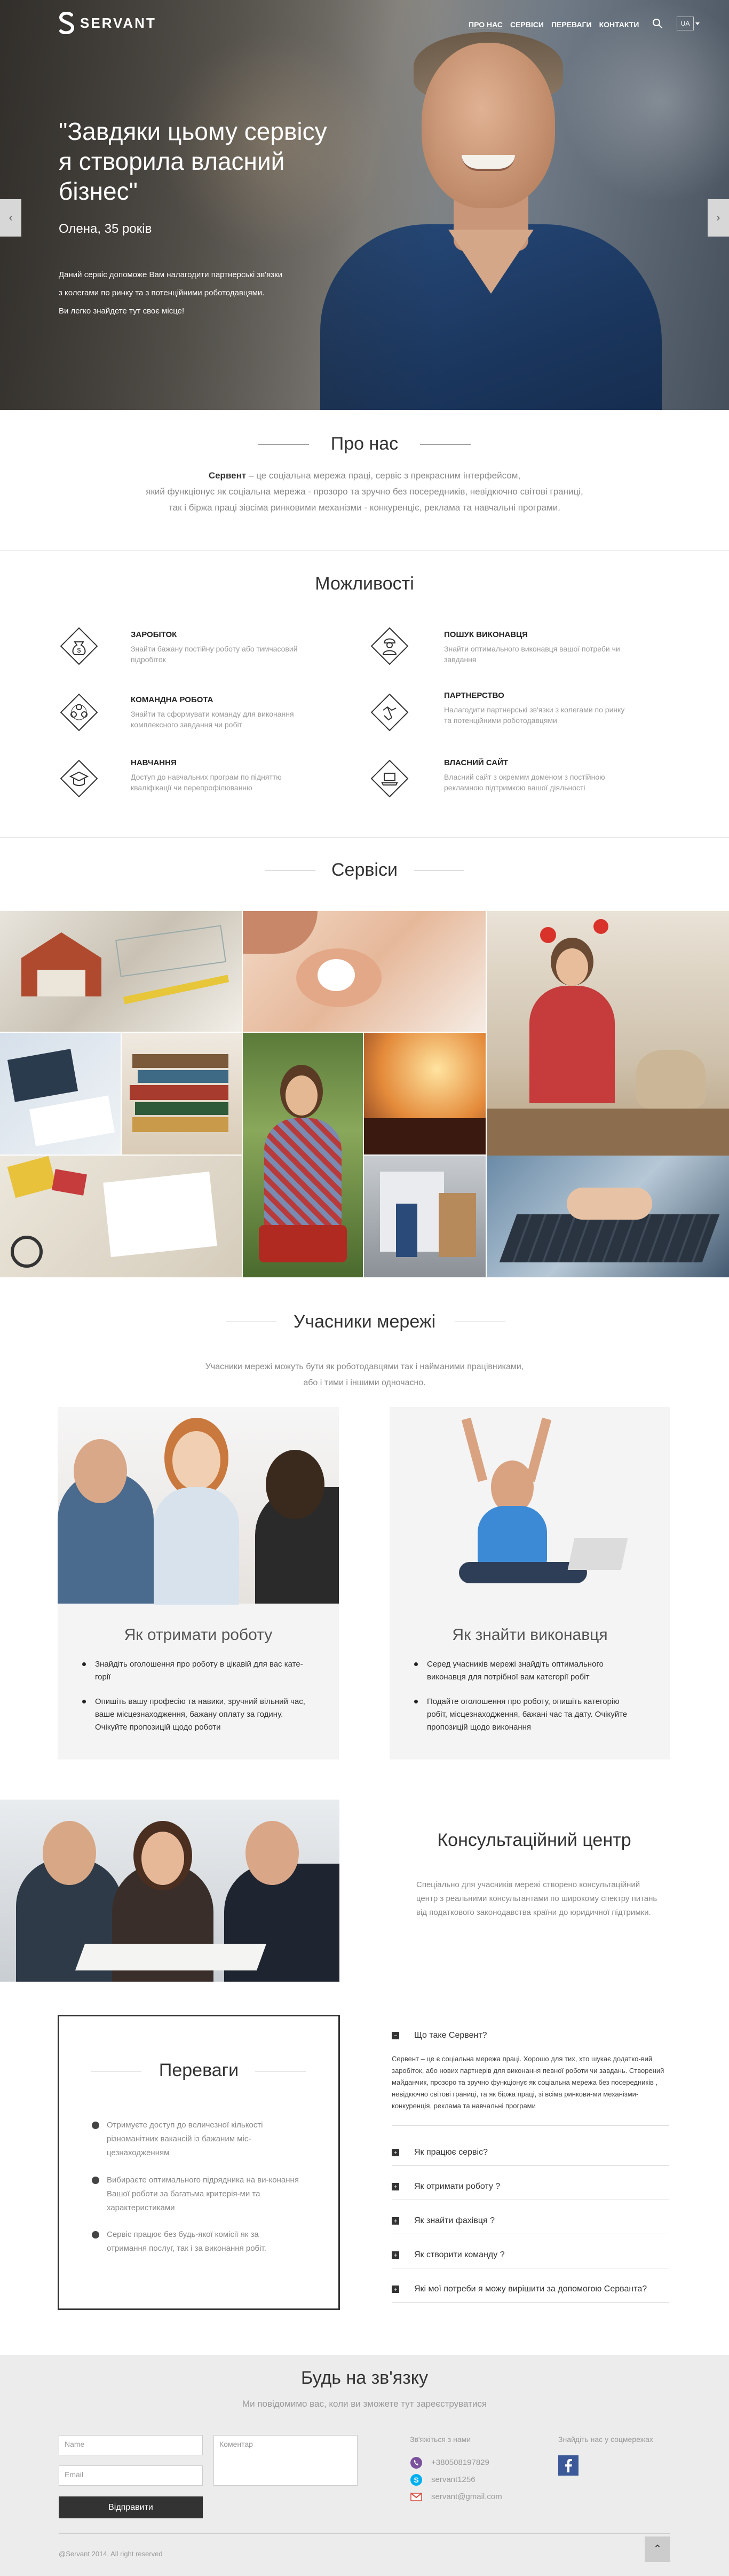 The width and height of the screenshot is (729, 2576). What do you see at coordinates (605, 2439) in the screenshot?
I see `social-title: Знайдіть нас у соцмережах` at bounding box center [605, 2439].